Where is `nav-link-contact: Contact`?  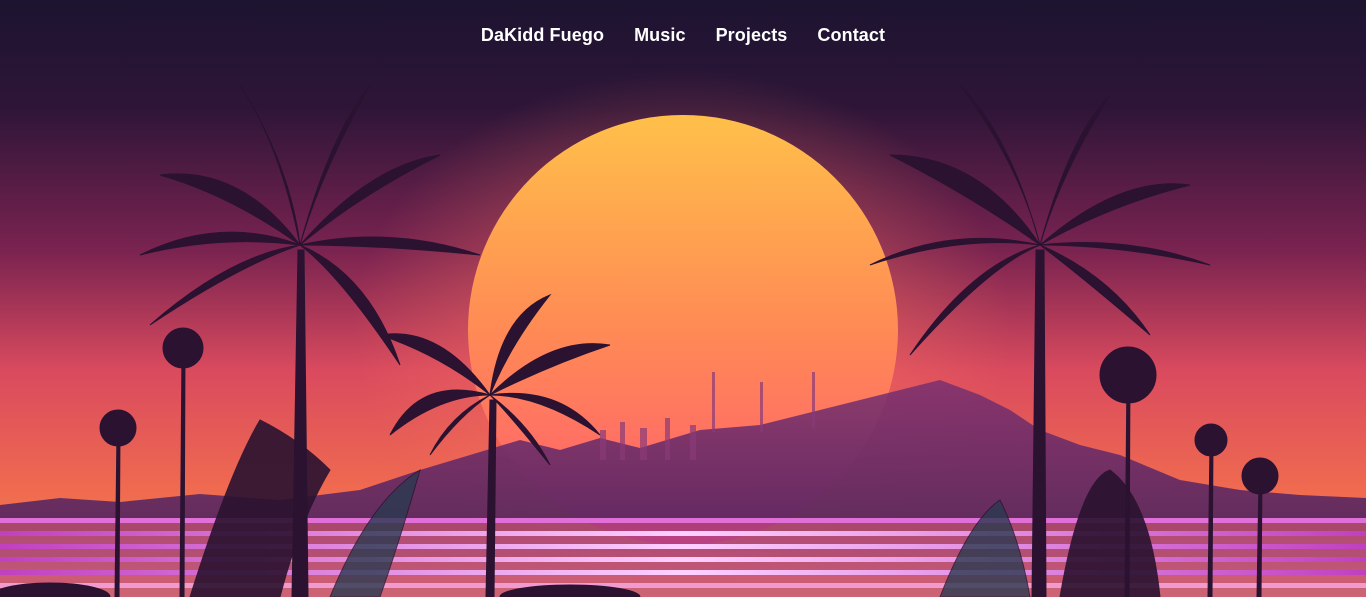
nav-link-contact: Contact is located at coordinates (851, 35).